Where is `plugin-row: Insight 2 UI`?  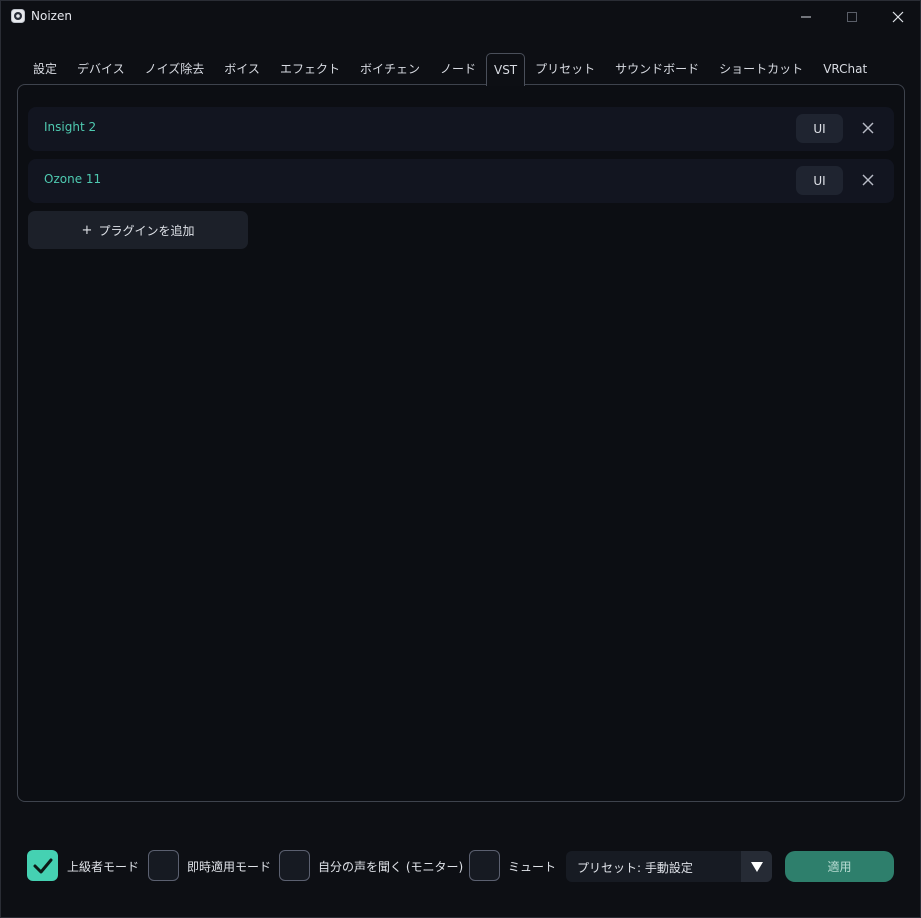
plugin-row: Insight 2 UI is located at coordinates (461, 129).